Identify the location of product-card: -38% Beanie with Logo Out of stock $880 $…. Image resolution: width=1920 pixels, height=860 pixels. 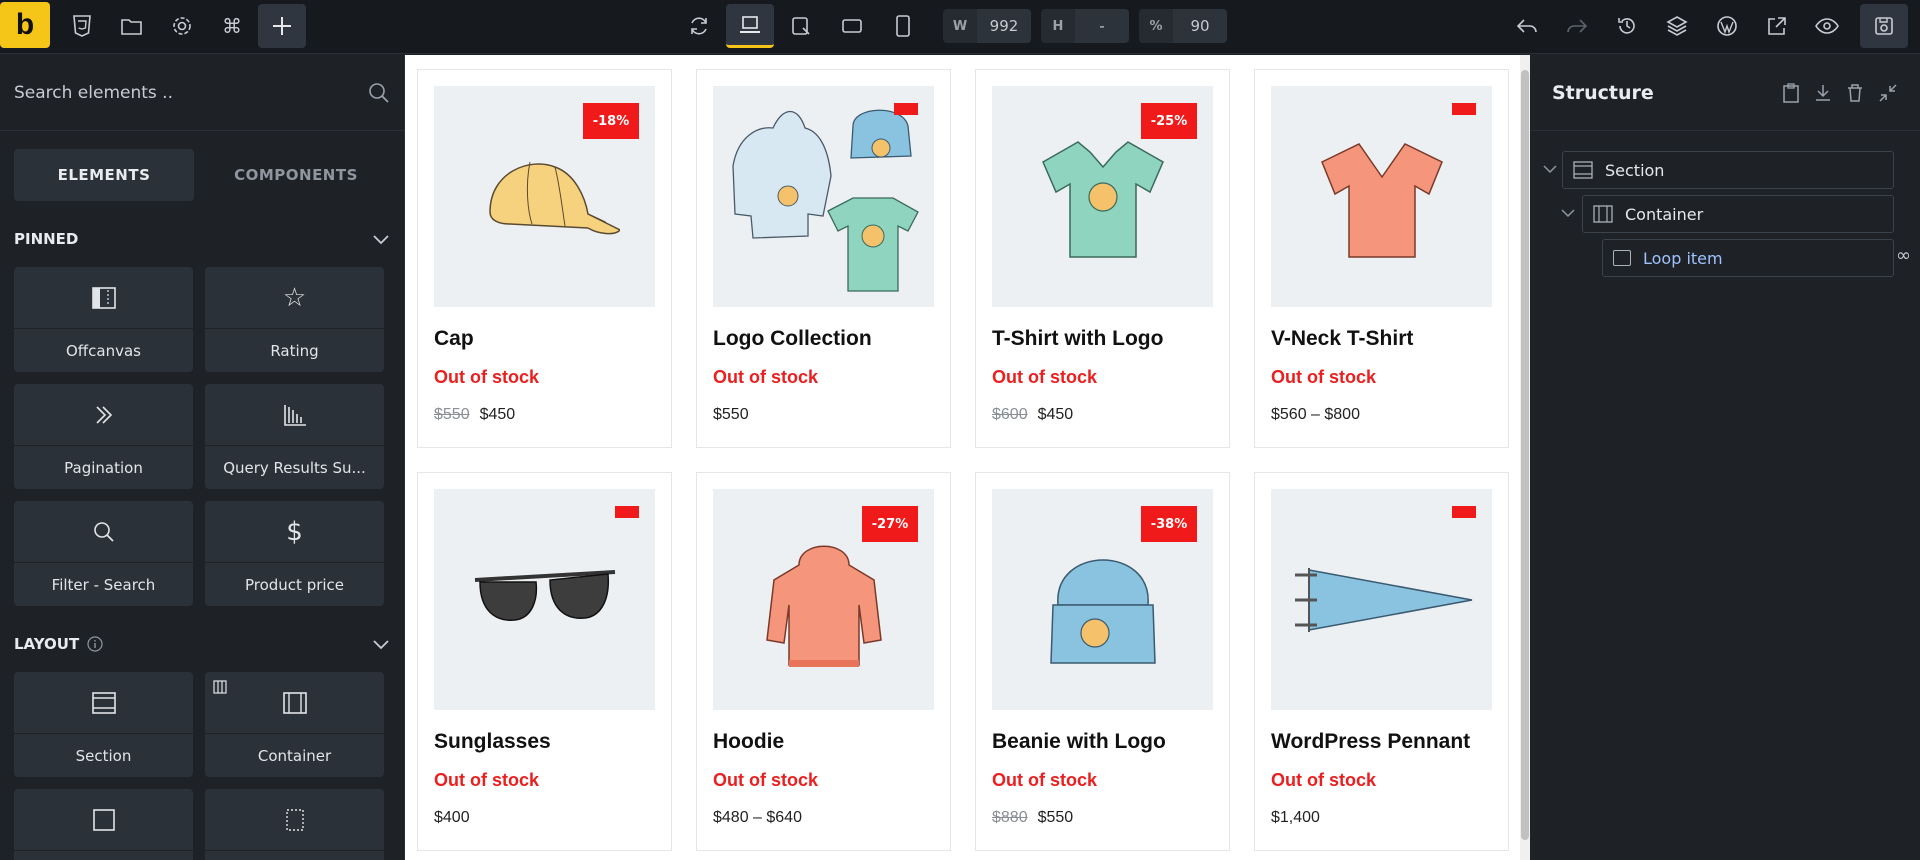
(1102, 661).